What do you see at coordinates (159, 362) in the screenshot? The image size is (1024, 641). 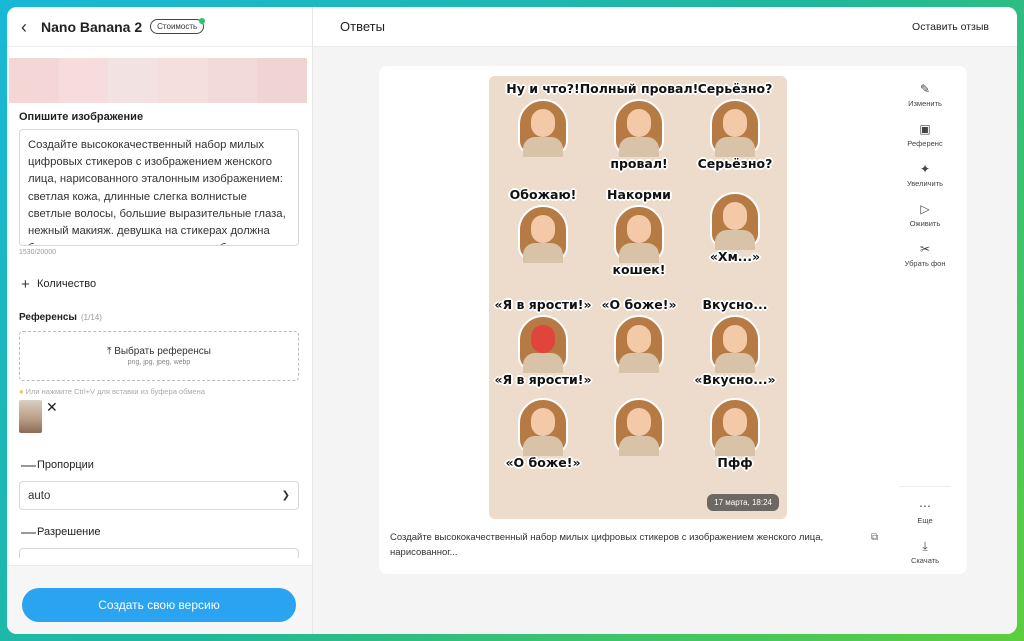 I see `upload-formats: png, jpg, jpeg, webp` at bounding box center [159, 362].